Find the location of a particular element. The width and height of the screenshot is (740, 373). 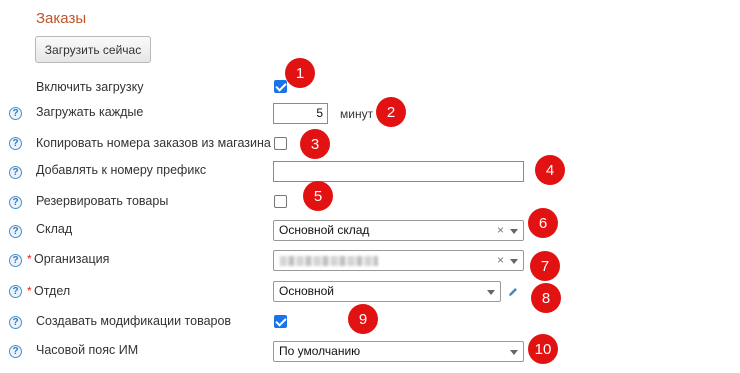

warehouse-value: Основной склад is located at coordinates (324, 230).